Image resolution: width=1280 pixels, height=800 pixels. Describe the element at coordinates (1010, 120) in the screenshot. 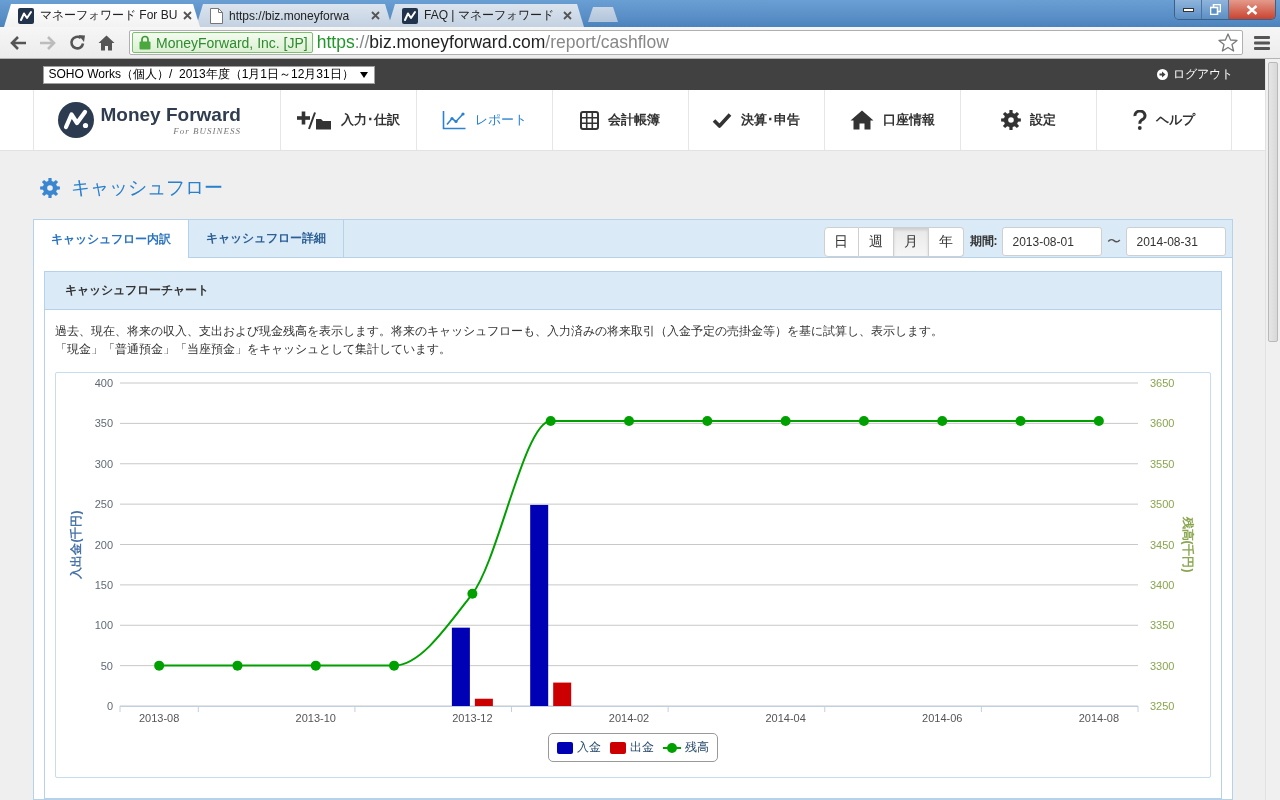

I see `gear-icon` at that location.